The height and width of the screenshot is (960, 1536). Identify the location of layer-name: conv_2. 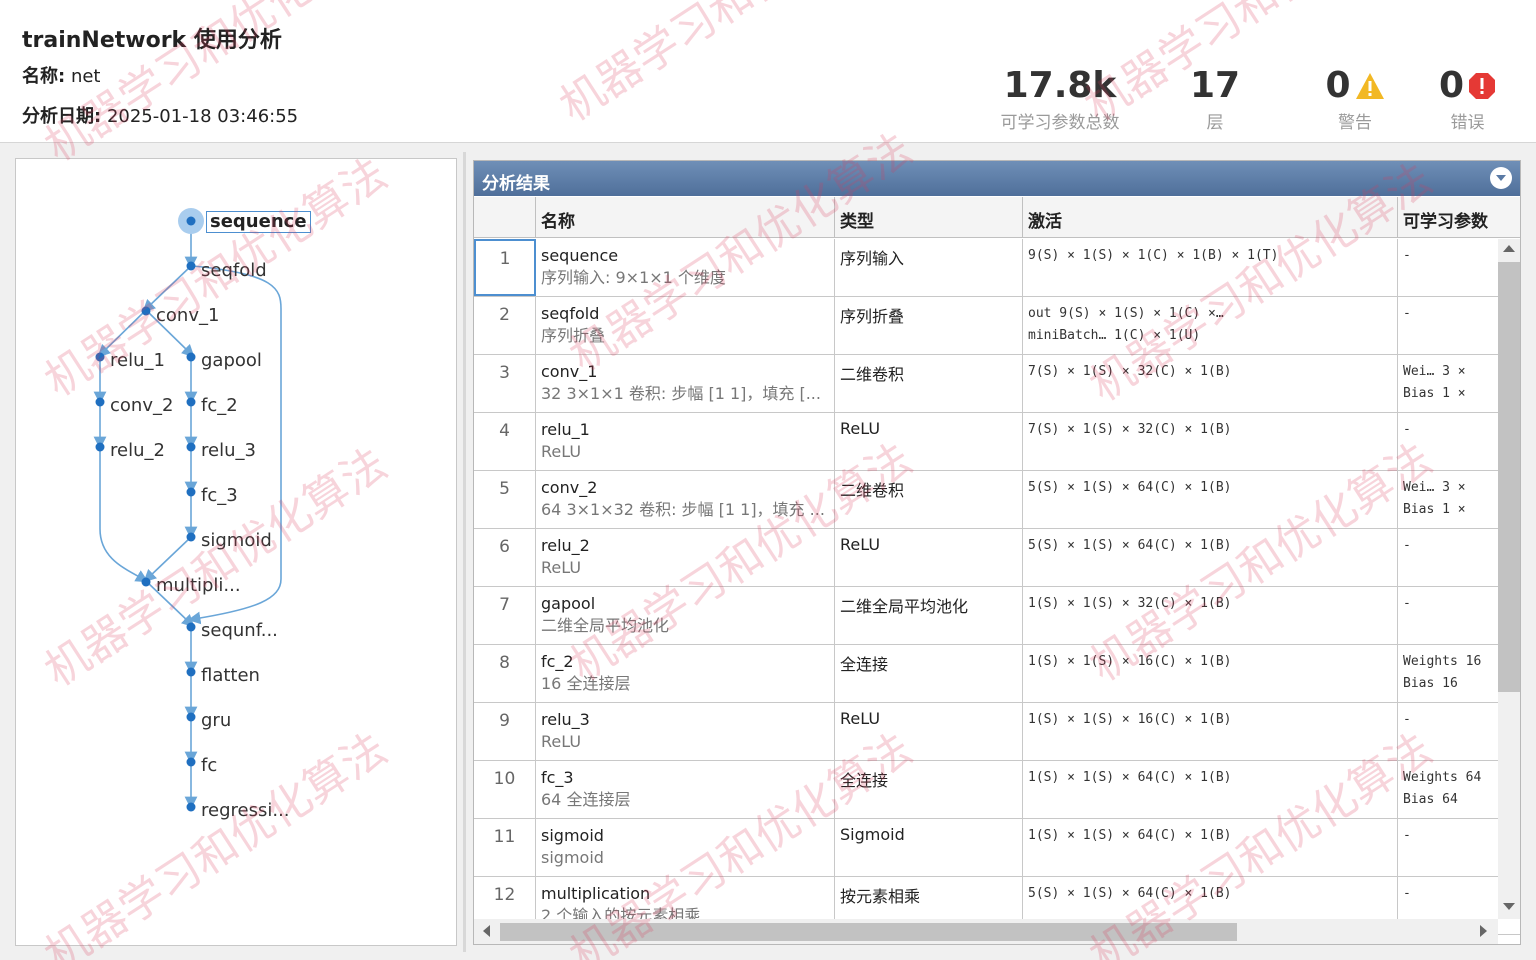
(569, 487).